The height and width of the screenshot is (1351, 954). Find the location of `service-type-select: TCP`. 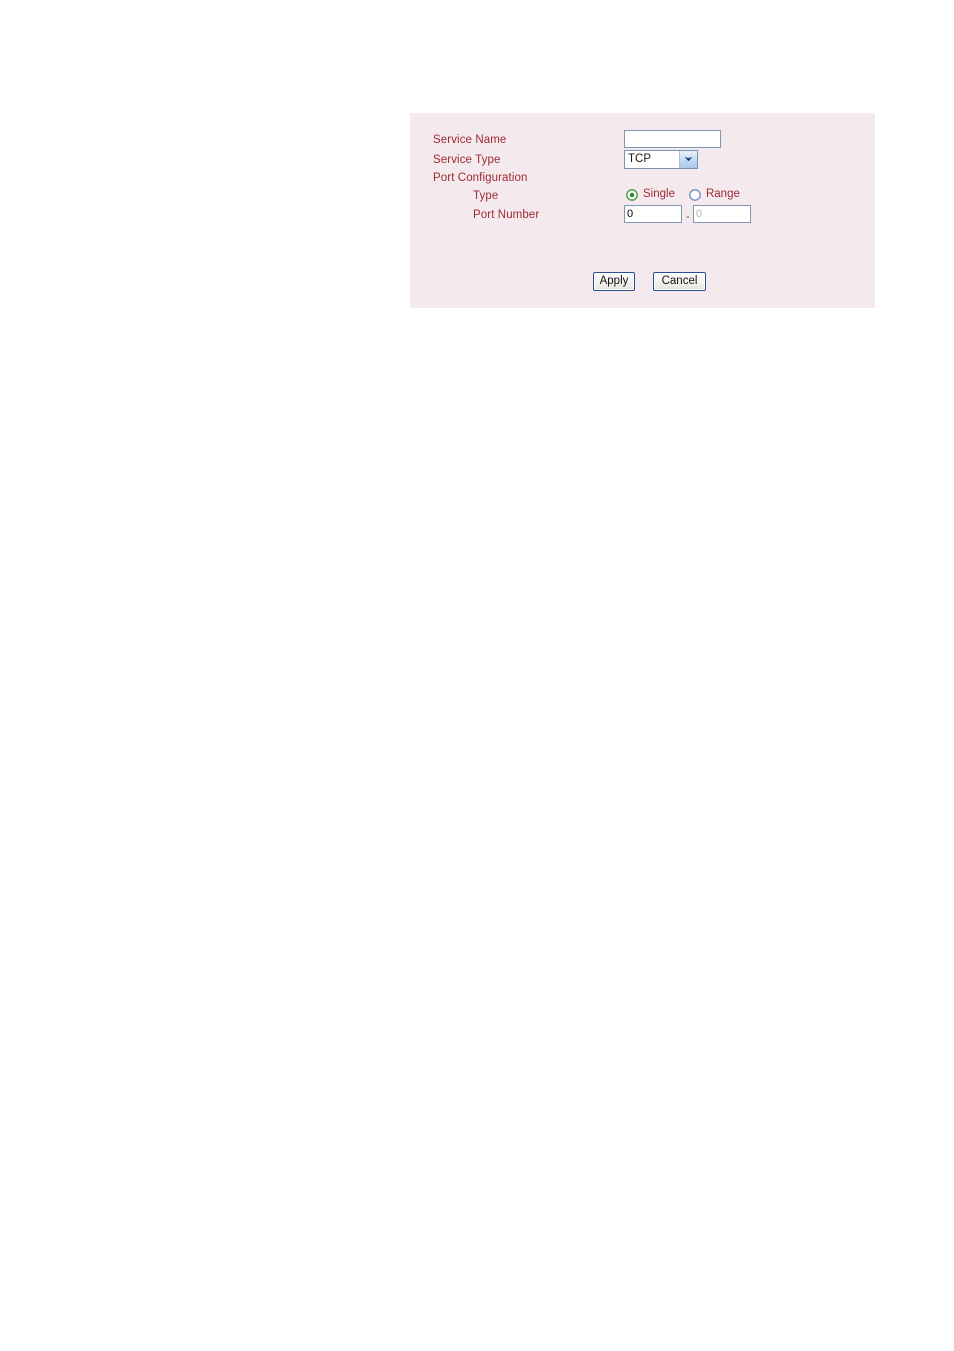

service-type-select: TCP is located at coordinates (661, 159).